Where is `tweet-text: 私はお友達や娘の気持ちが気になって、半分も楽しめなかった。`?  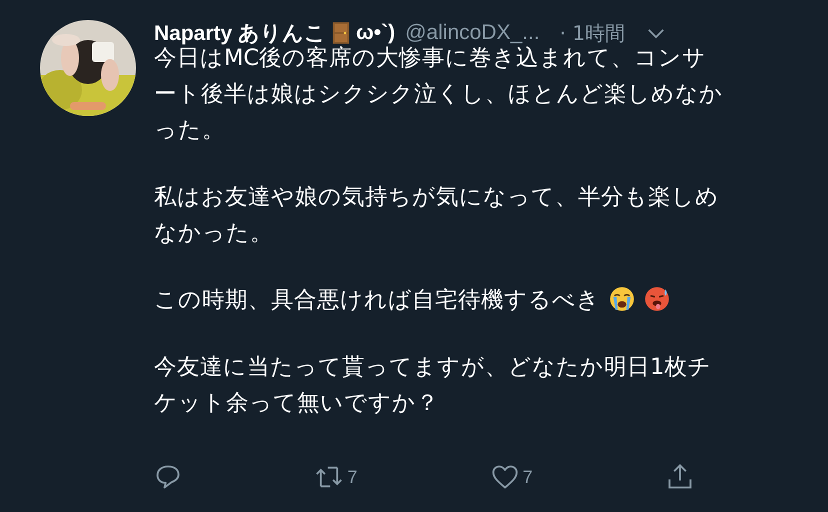
tweet-text: 私はお友達や娘の気持ちが気になって、半分も楽しめなかった。 is located at coordinates (437, 215).